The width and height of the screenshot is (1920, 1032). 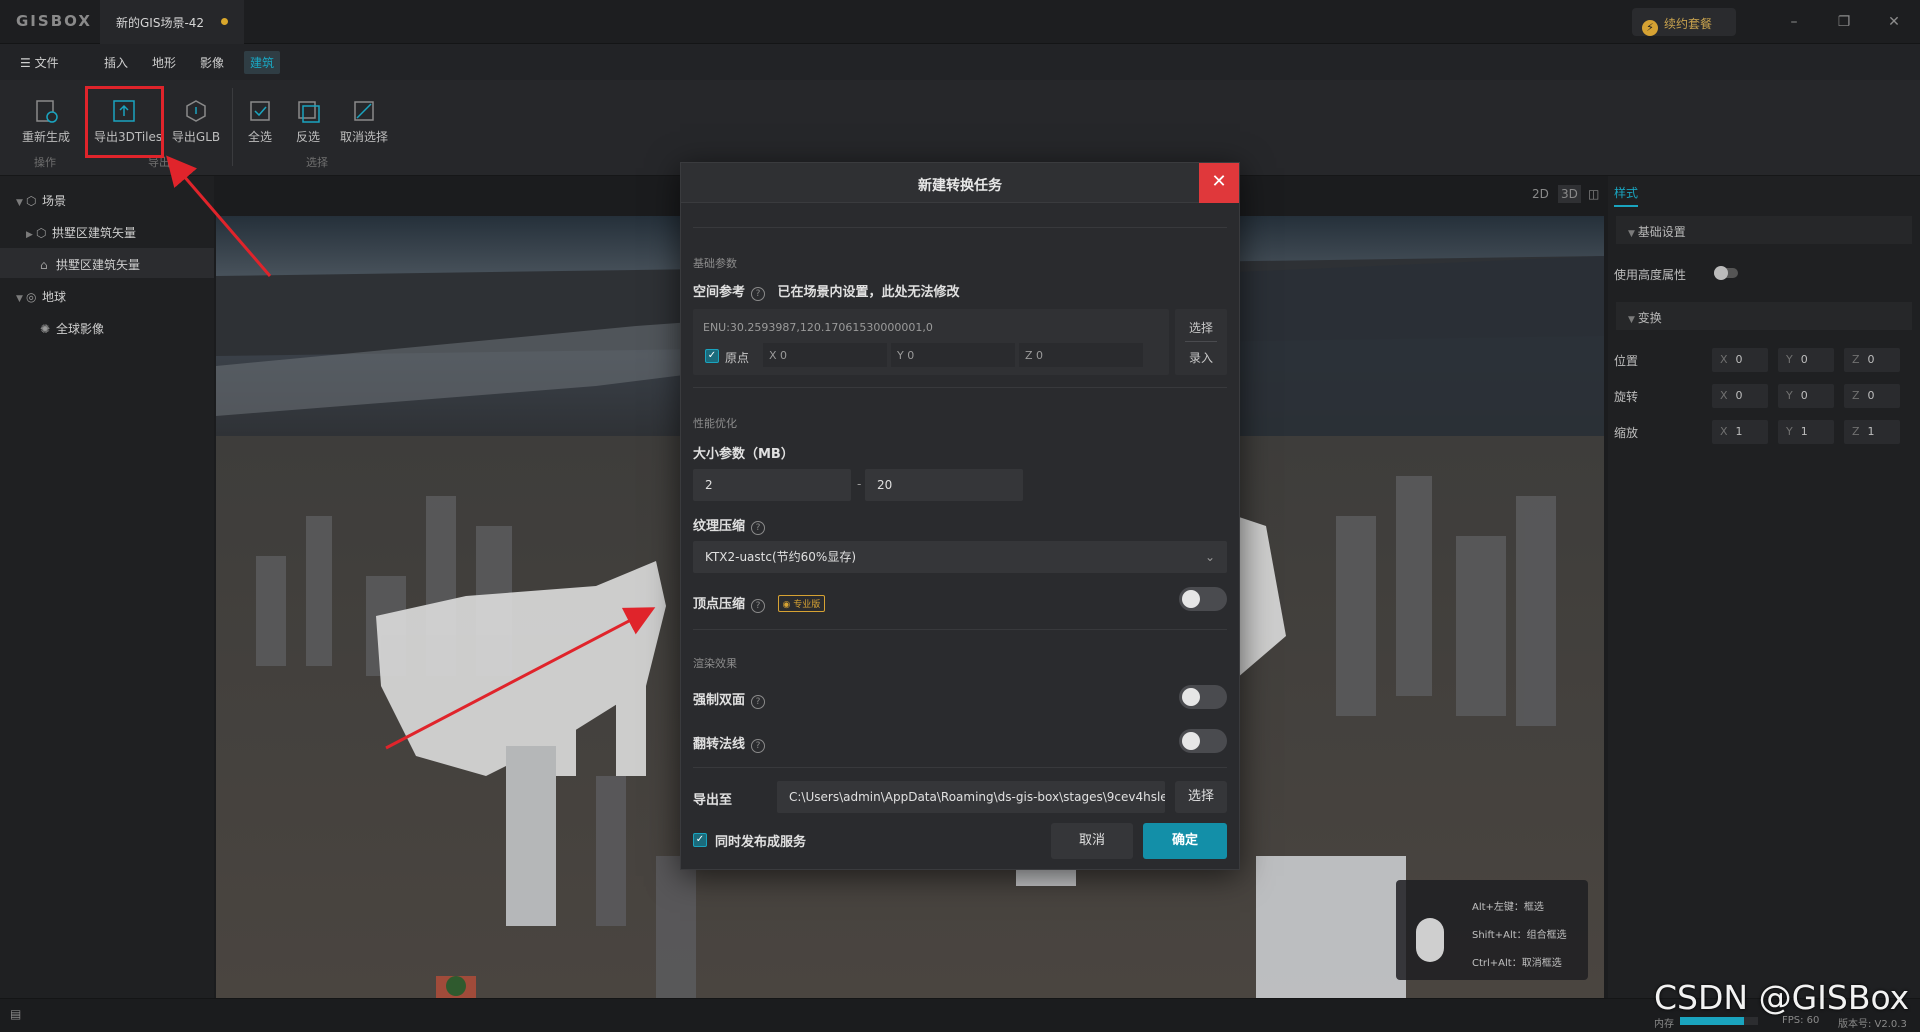 What do you see at coordinates (46, 122) in the screenshot?
I see `regenerate-button: 重新生成` at bounding box center [46, 122].